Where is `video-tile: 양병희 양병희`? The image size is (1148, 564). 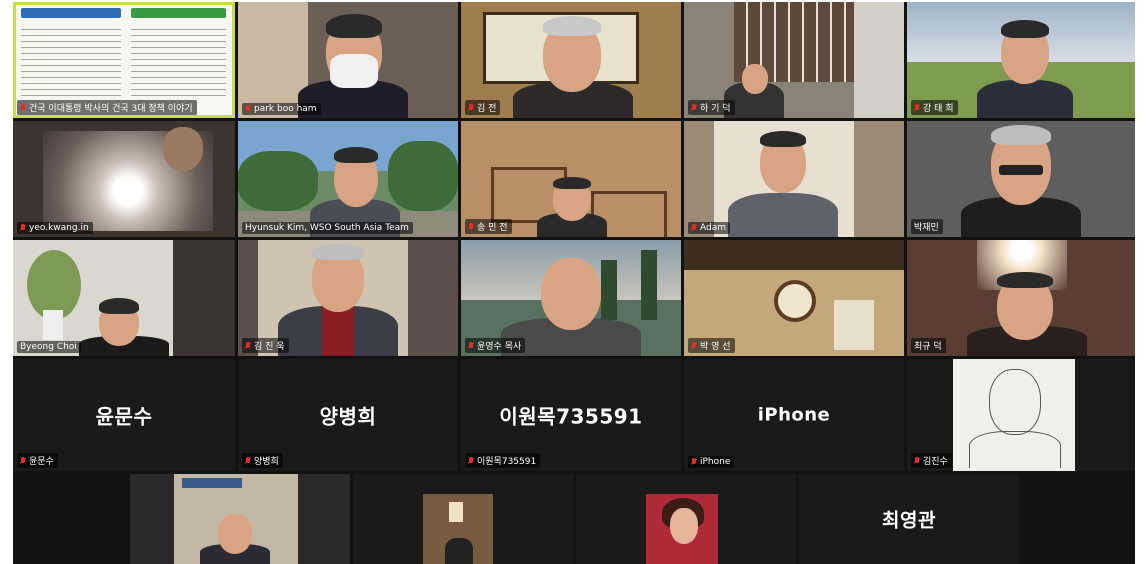
video-tile: 양병희 양병희 is located at coordinates (348, 415).